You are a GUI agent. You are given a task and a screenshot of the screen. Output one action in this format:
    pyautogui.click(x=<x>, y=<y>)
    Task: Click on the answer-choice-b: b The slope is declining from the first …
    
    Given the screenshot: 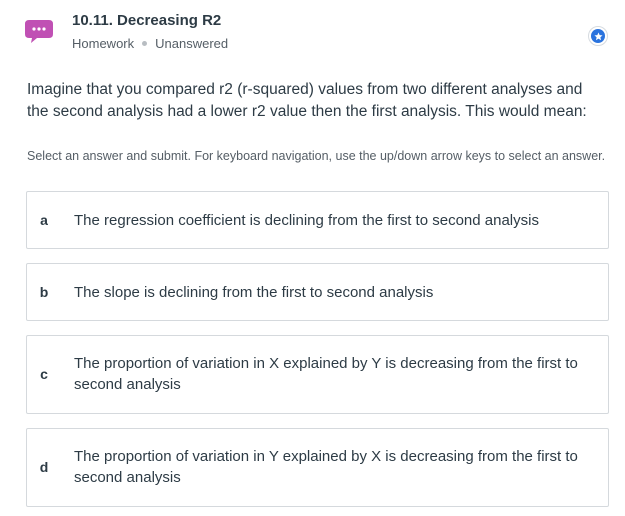 What is the action you would take?
    pyautogui.click(x=317, y=292)
    